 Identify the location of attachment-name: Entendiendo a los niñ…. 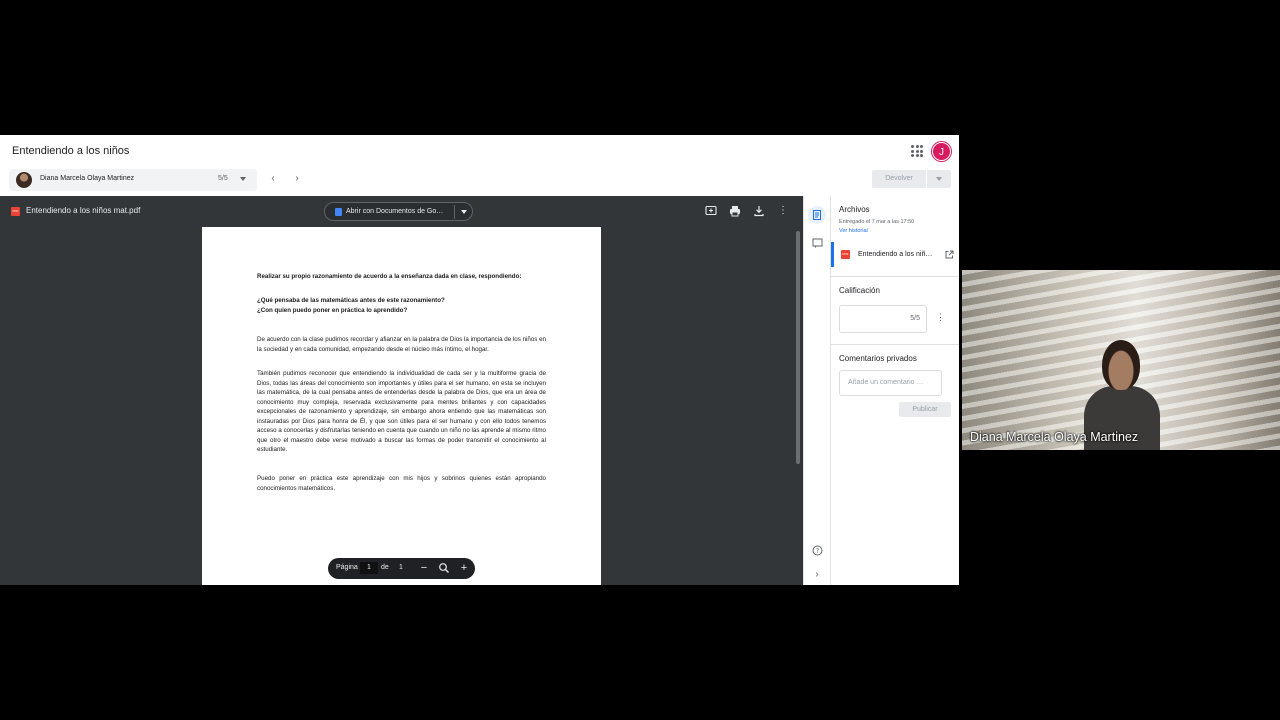
(895, 254).